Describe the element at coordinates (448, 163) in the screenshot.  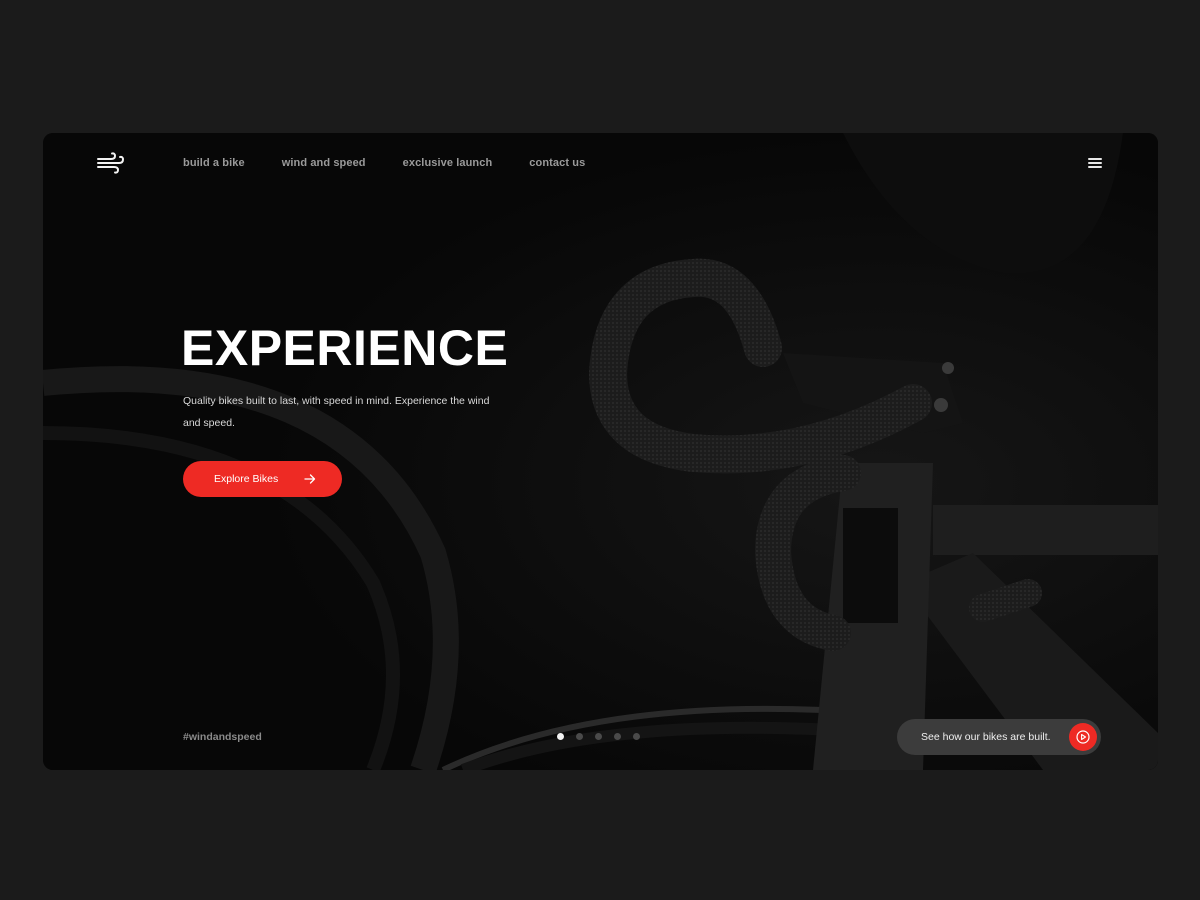
I see `nav-item-exclusive-launch: exclusive launch` at that location.